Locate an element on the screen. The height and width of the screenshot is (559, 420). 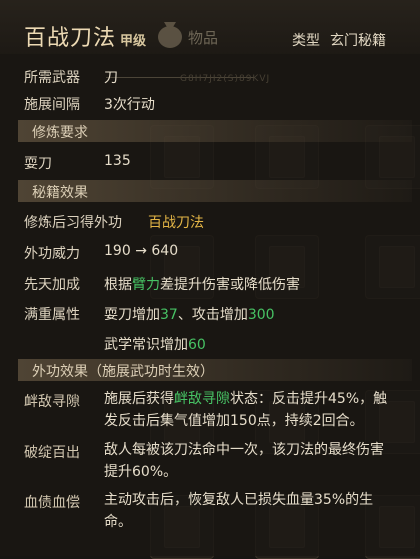
power-from: 190 is located at coordinates (117, 251).